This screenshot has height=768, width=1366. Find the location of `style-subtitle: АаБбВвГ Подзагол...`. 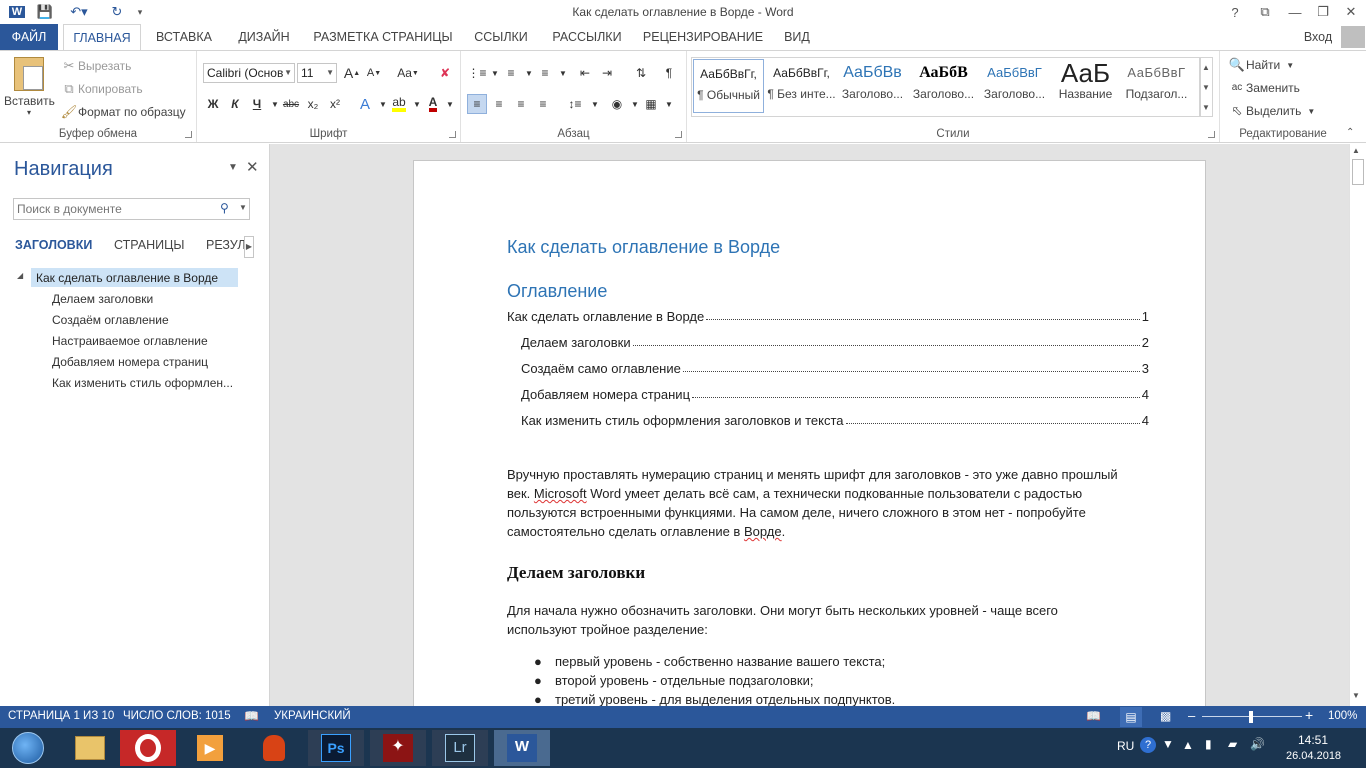

style-subtitle: АаБбВвГ Подзагол... is located at coordinates (1156, 86).